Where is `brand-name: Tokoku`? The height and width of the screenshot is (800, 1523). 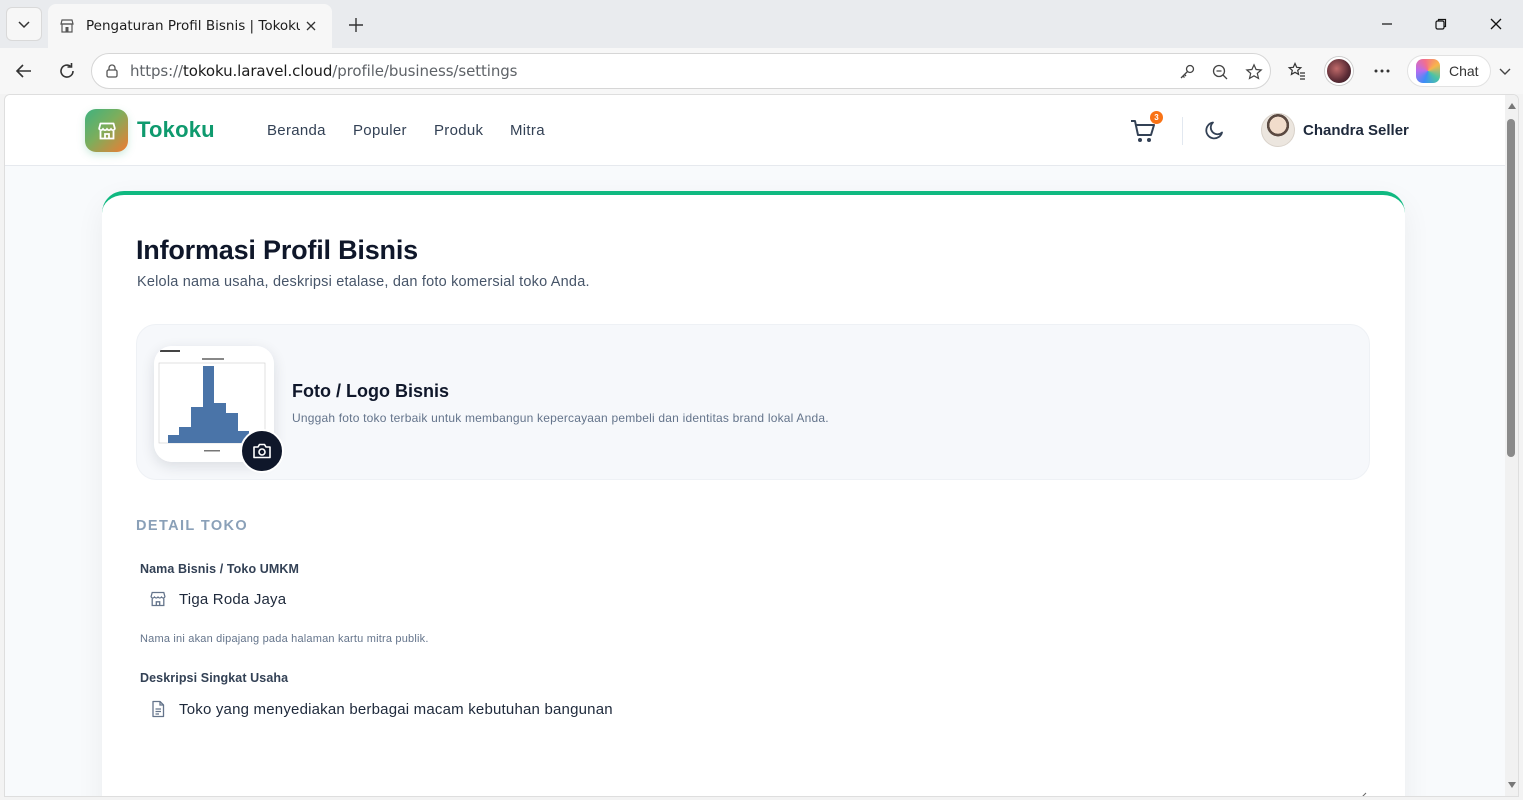 brand-name: Tokoku is located at coordinates (176, 130).